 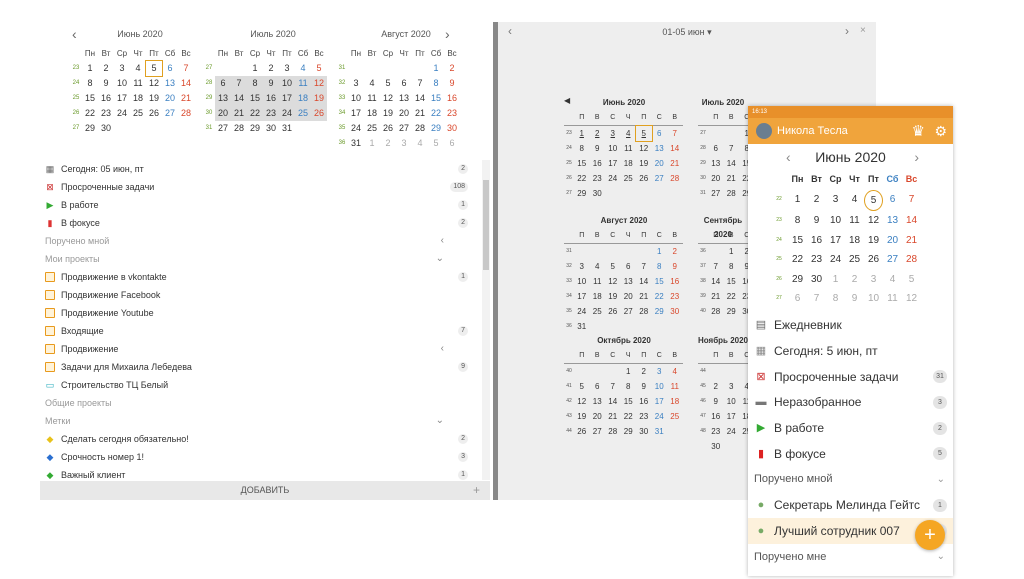 I want to click on chevron-icon: ⌄, so click(x=440, y=421).